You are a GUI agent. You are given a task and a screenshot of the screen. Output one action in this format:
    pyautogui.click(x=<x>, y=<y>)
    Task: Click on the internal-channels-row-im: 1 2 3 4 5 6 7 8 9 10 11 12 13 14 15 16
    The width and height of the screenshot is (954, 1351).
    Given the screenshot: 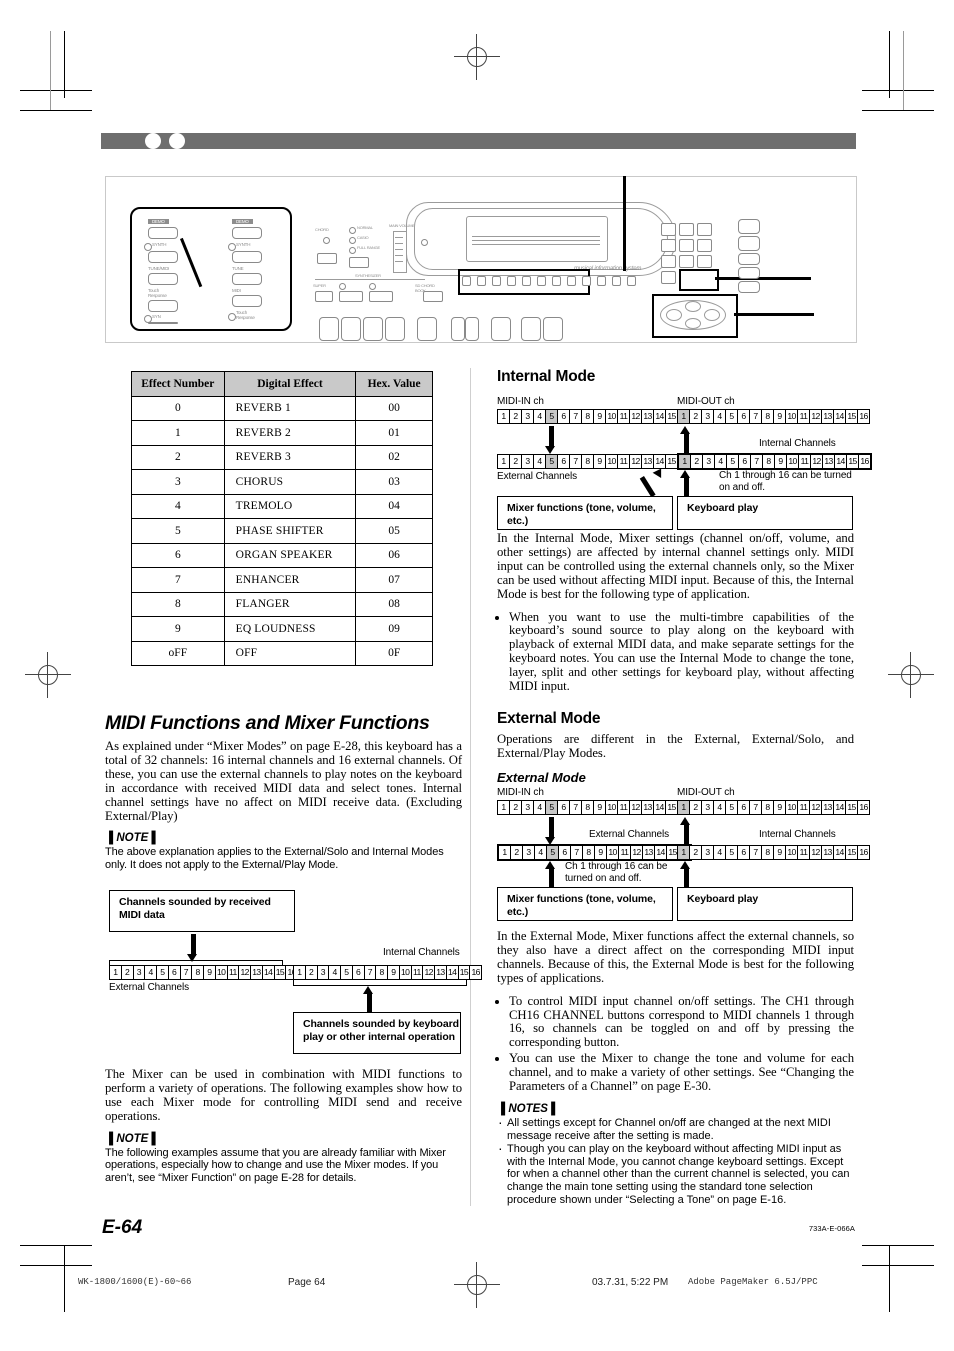 What is the action you would take?
    pyautogui.click(x=774, y=461)
    